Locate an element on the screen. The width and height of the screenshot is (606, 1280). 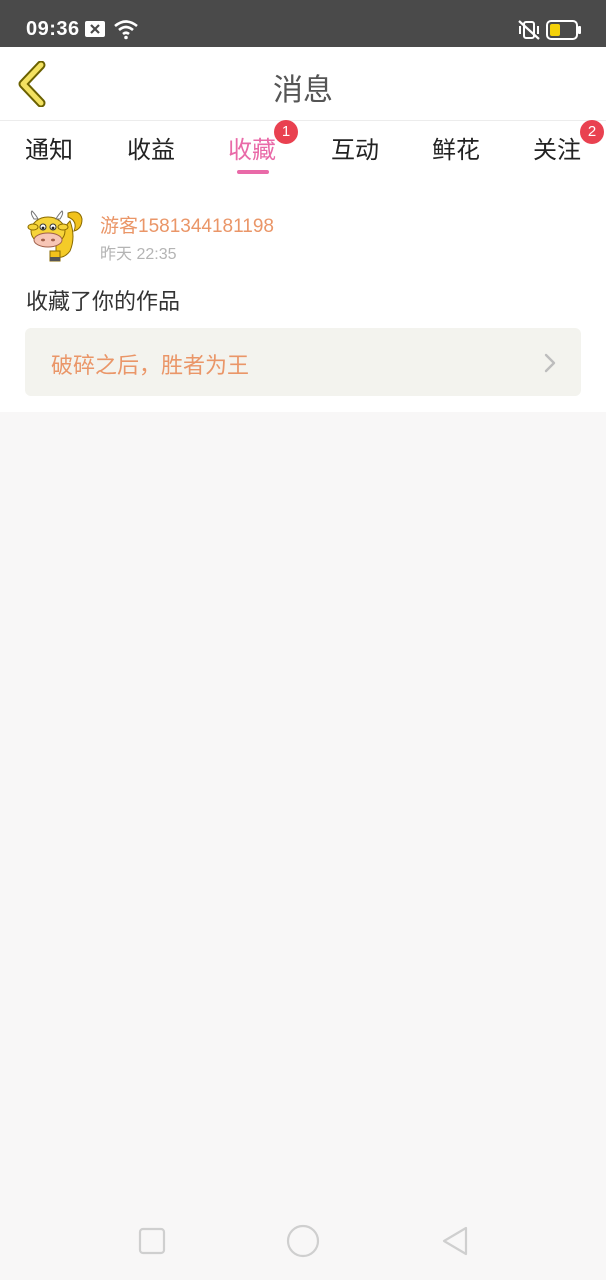
timestamp: 昨天 22:35 is located at coordinates (138, 254).